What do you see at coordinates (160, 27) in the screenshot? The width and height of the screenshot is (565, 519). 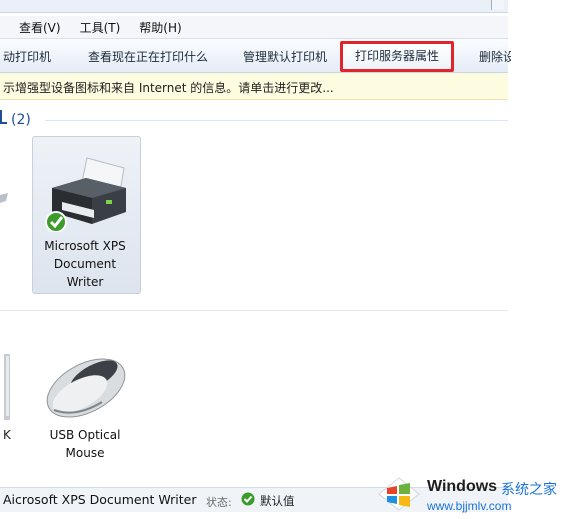 I see `menu-help: 帮助(H)` at bounding box center [160, 27].